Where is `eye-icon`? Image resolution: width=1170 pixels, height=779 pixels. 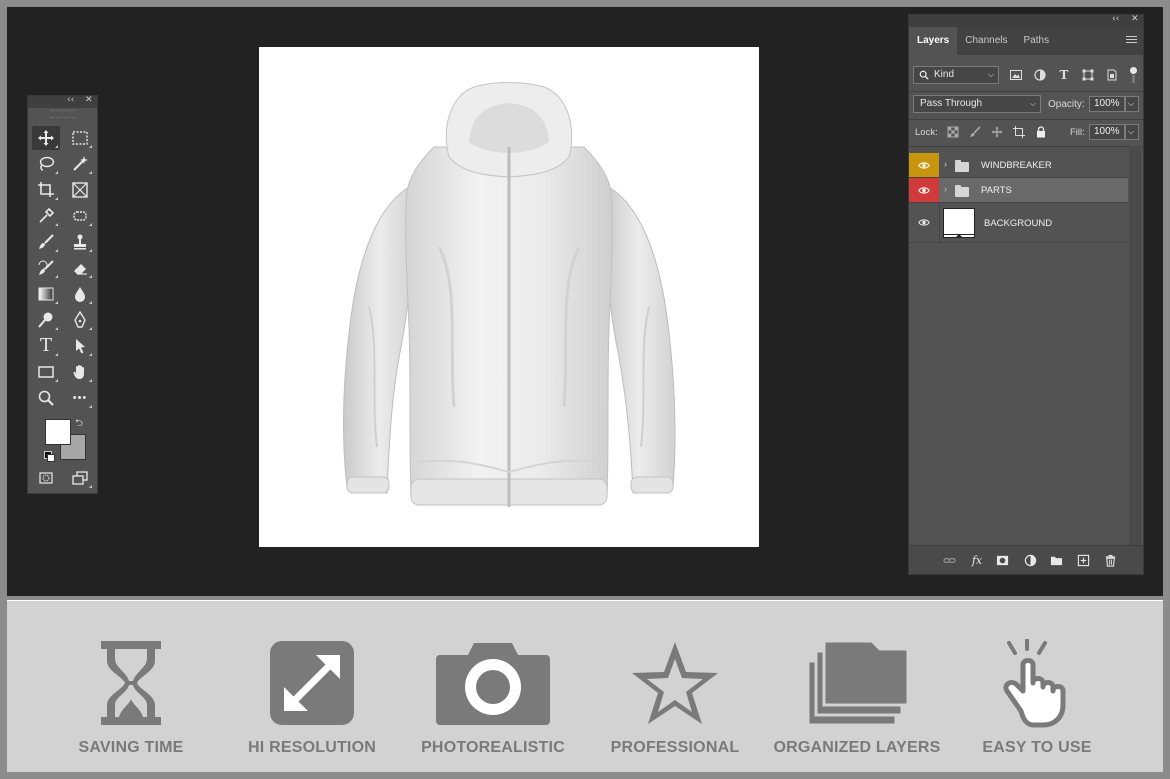
eye-icon is located at coordinates (924, 190).